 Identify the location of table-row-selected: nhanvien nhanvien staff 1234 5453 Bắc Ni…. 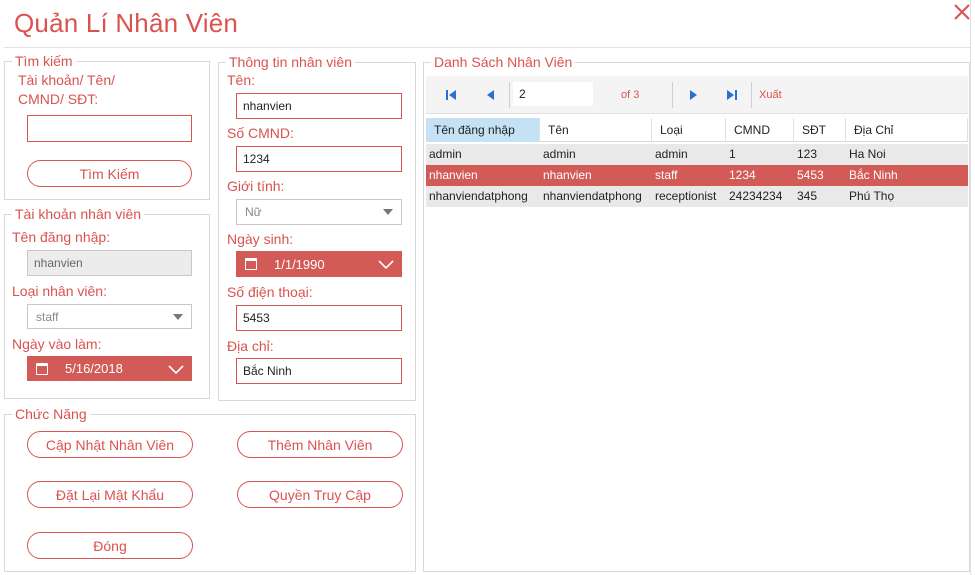
(697, 175).